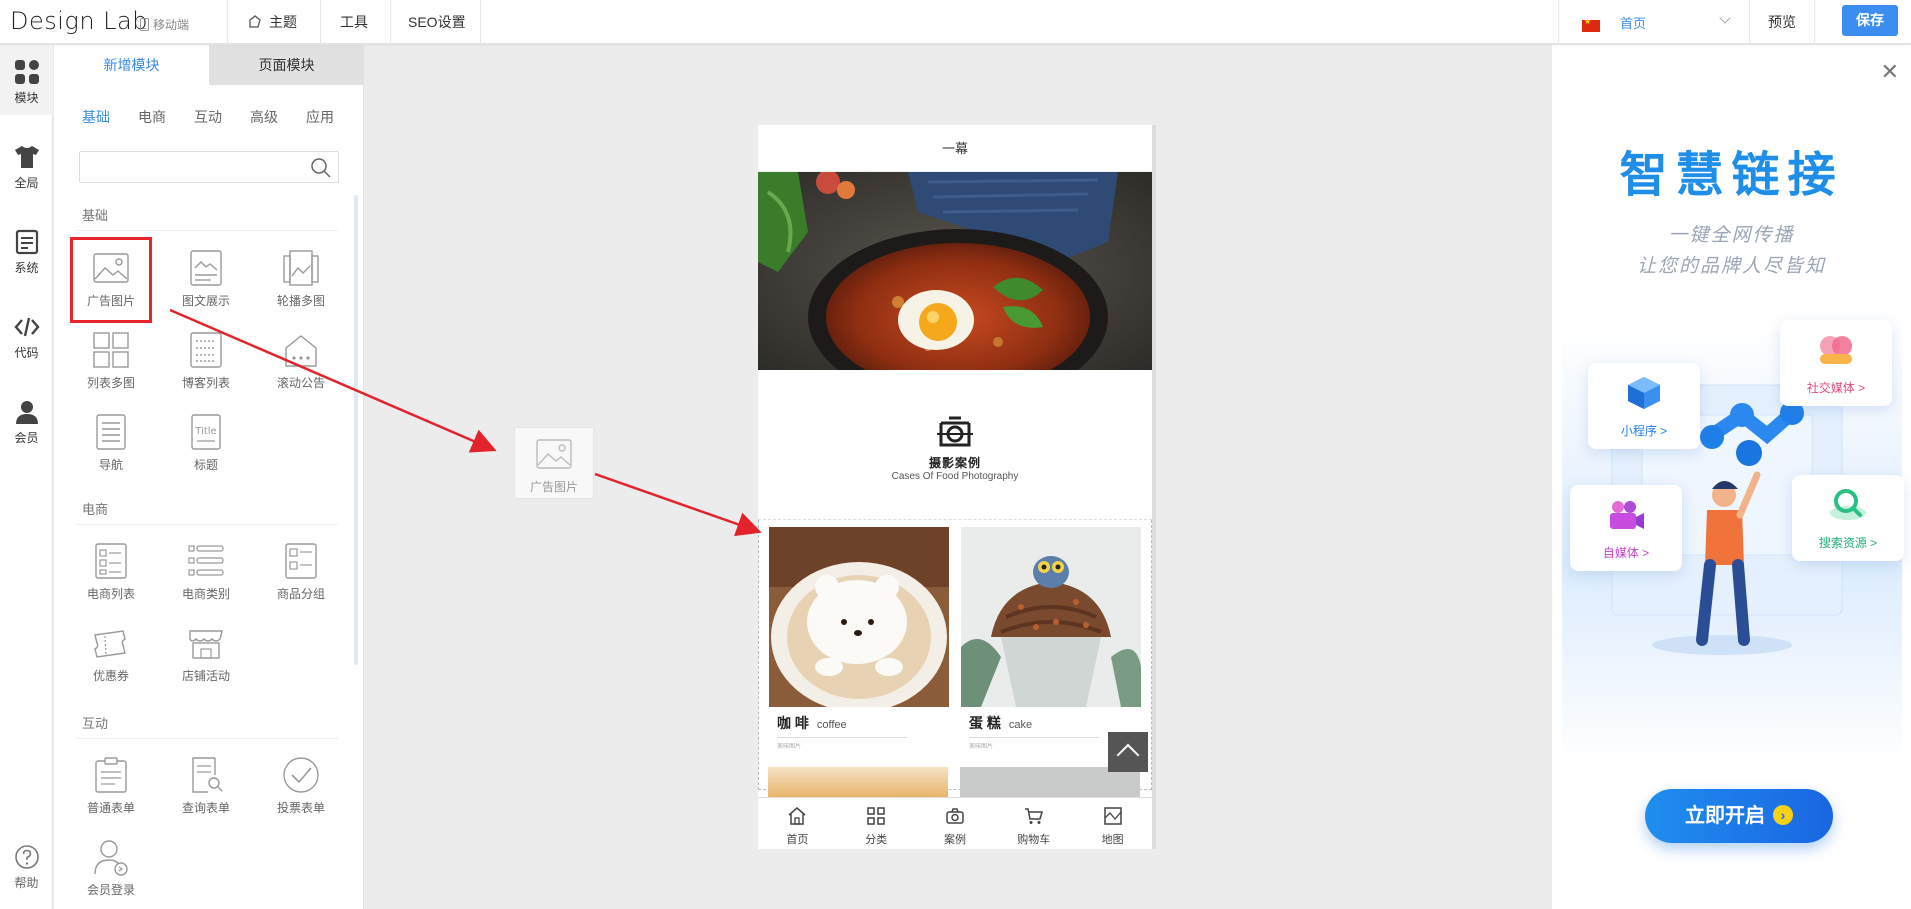 This screenshot has width=1911, height=909. Describe the element at coordinates (26, 335) in the screenshot. I see `rail-item-code: 代码` at that location.